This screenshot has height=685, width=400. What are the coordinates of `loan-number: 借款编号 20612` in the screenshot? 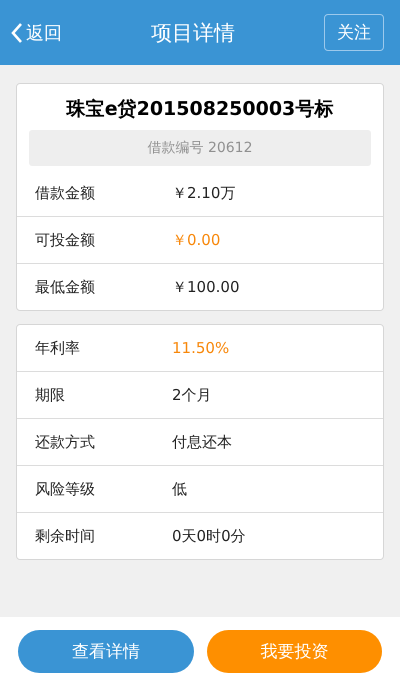 It's located at (200, 148).